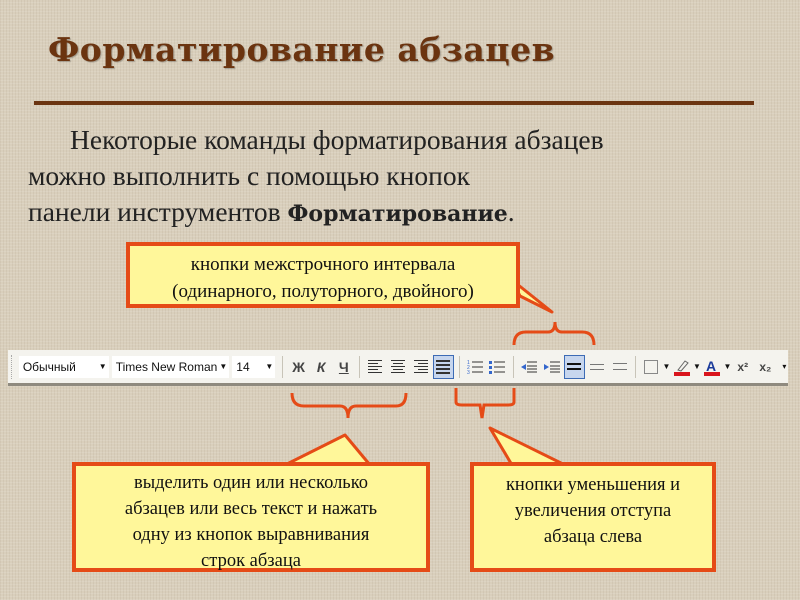 The width and height of the screenshot is (800, 600). I want to click on intro-line-2: можно выполнить с помощью кнопок, so click(249, 175).